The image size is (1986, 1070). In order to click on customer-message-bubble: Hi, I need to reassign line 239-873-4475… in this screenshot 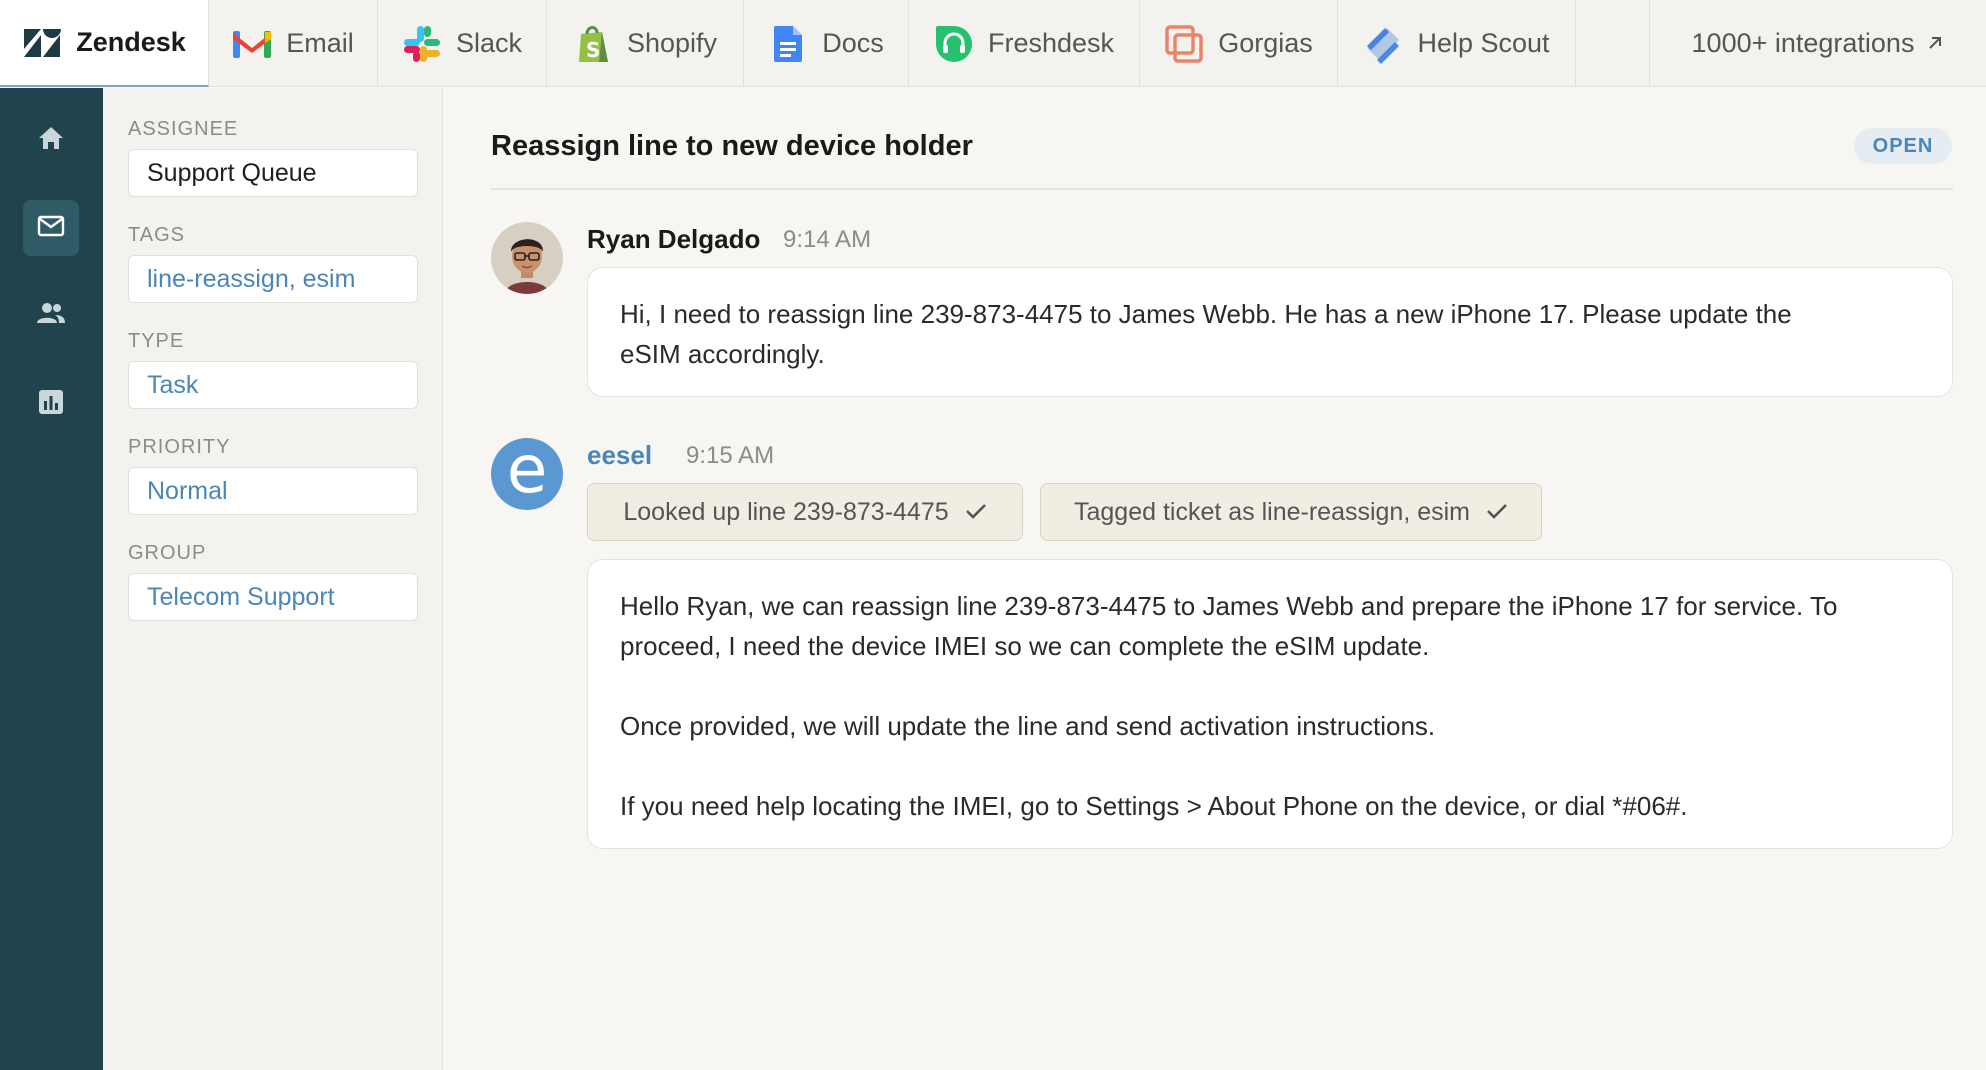, I will do `click(1270, 332)`.